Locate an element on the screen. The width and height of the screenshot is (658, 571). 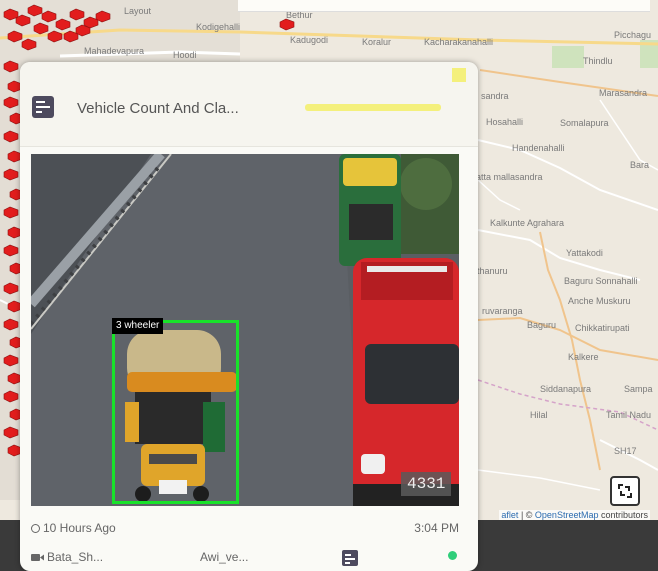
map-attribution: aflet | © OpenStreetMap contributors is located at coordinates (574, 515).